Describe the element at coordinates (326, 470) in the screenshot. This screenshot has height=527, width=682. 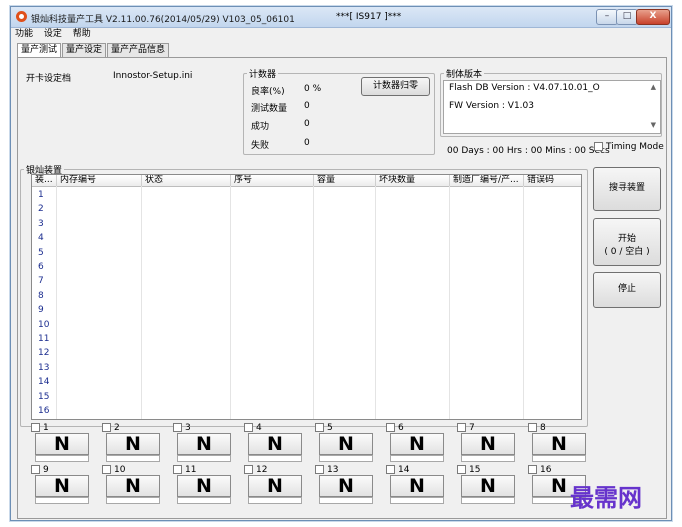
I see `port-checkbox: 13` at that location.